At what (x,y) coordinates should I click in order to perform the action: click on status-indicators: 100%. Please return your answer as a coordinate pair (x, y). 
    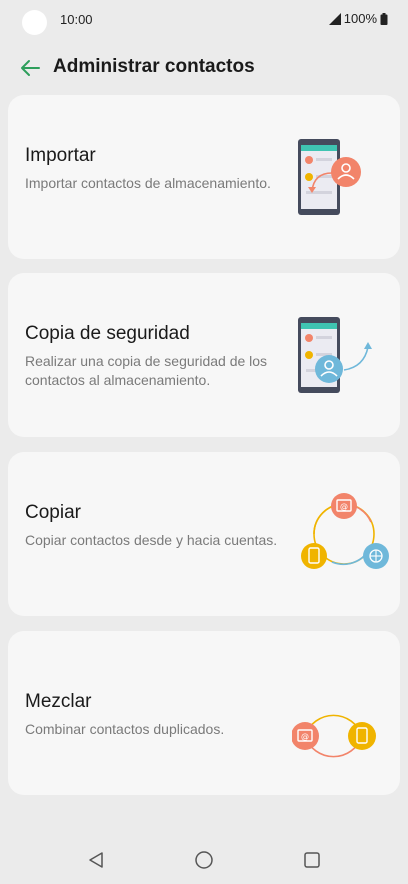
    Looking at the image, I should click on (358, 18).